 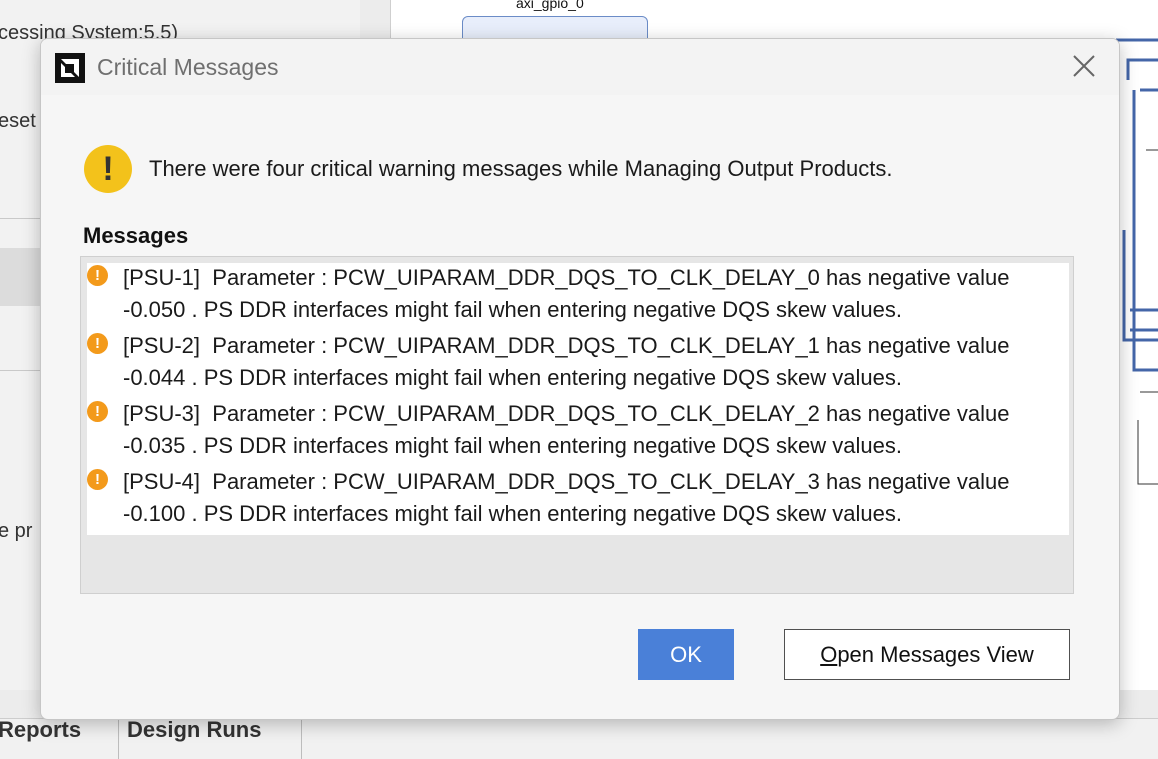 I want to click on tab-design-runs: Design Runs, so click(x=210, y=739).